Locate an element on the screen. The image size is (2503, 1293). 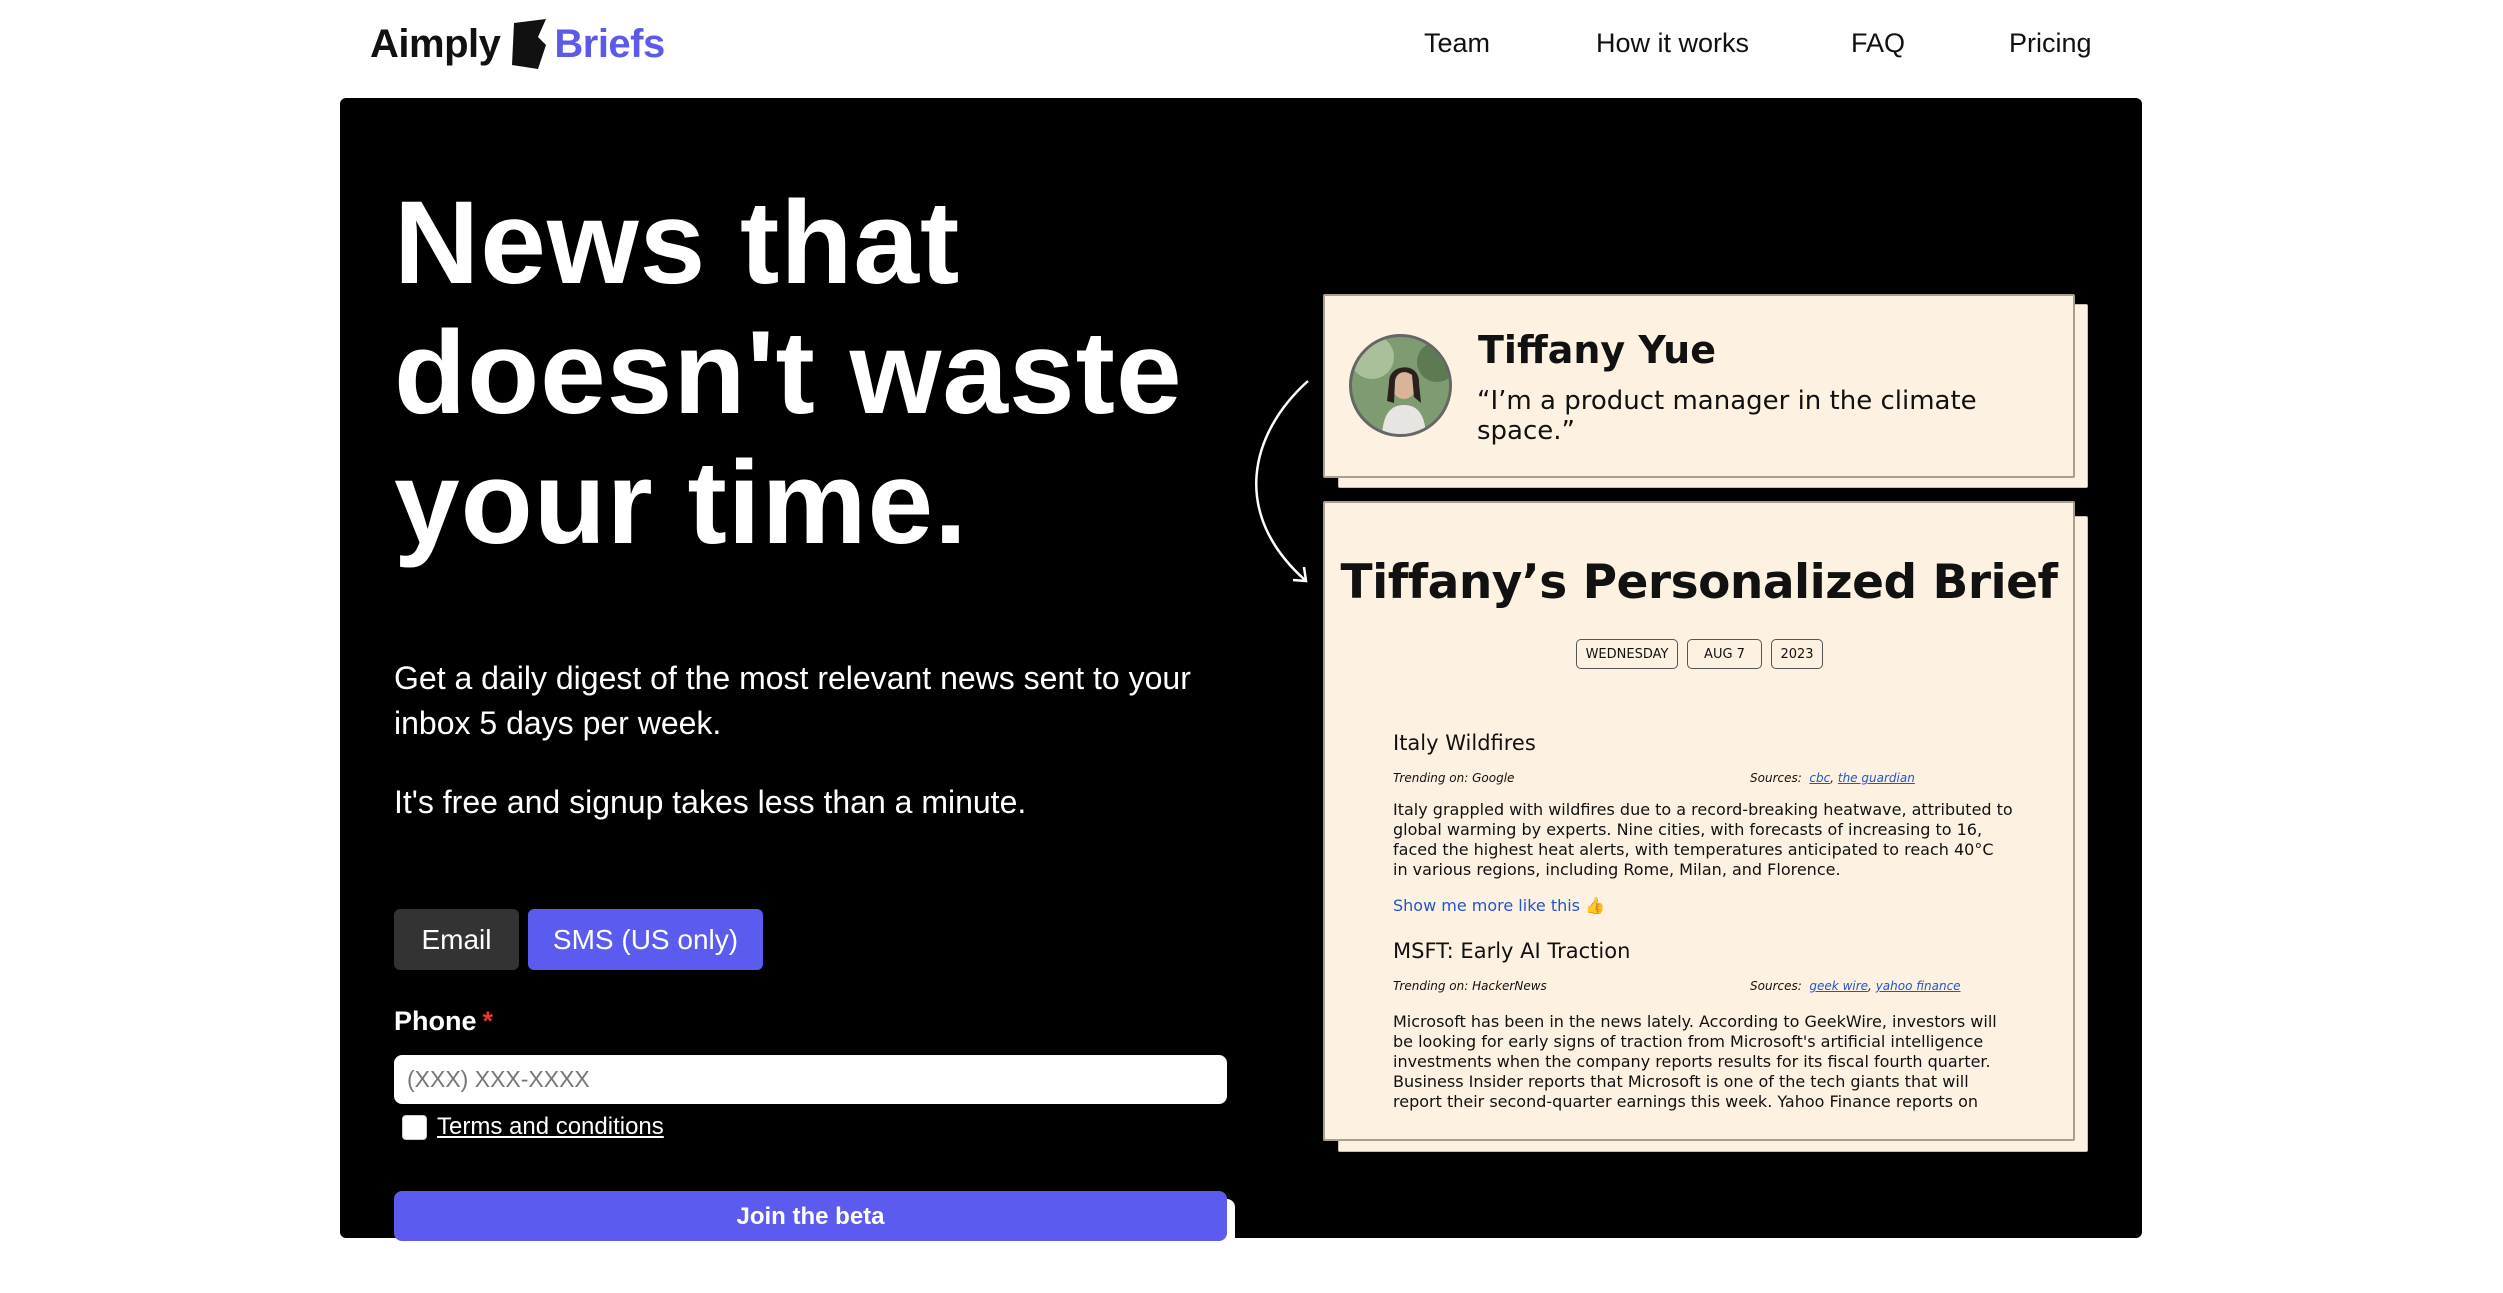
terms-link: Terms and conditions is located at coordinates (550, 1127).